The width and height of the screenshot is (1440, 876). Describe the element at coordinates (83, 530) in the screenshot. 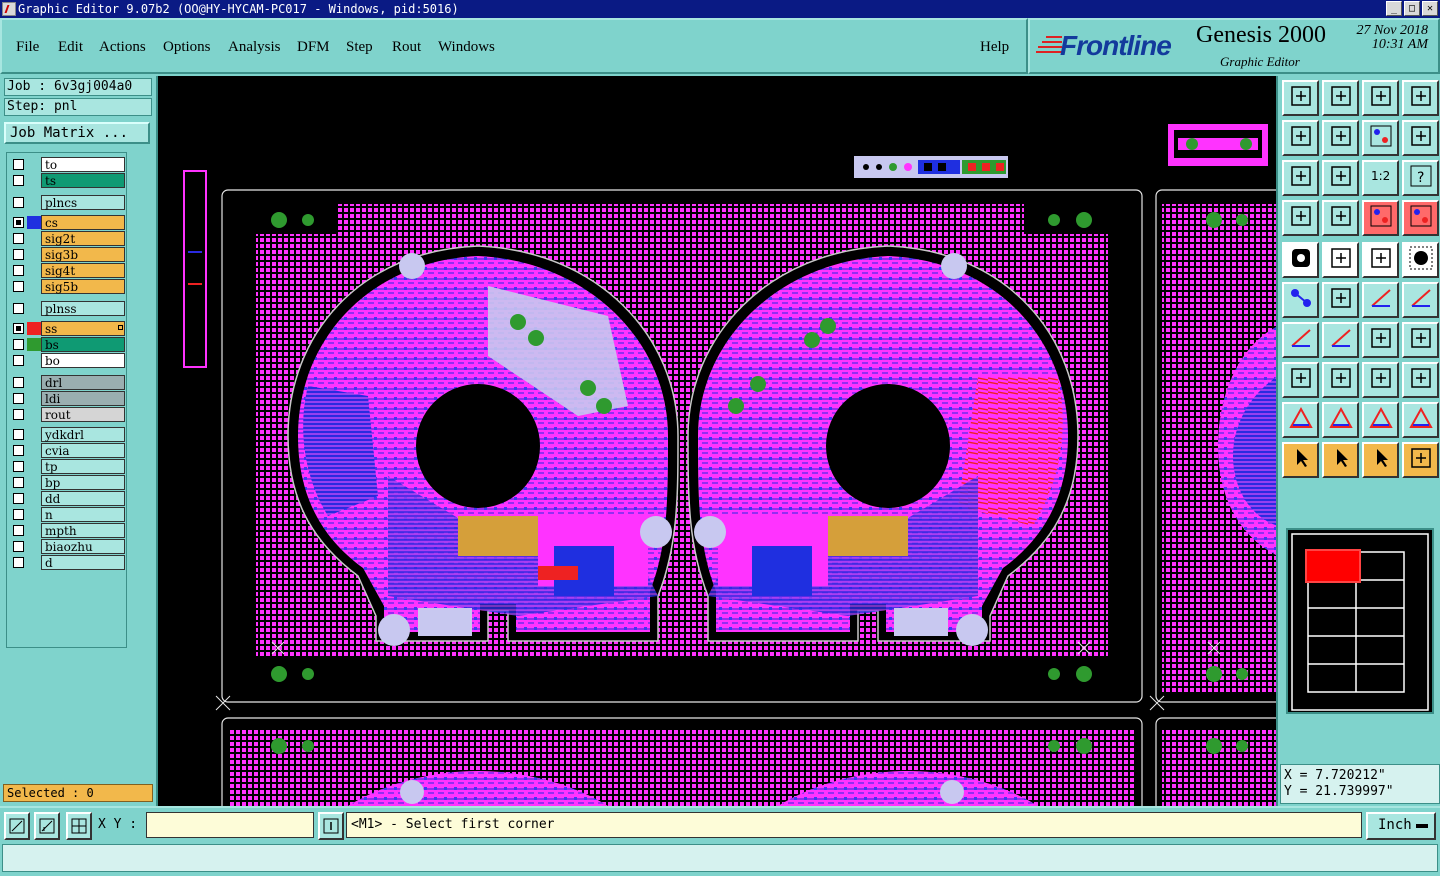

I see `layer-name: mpth` at that location.